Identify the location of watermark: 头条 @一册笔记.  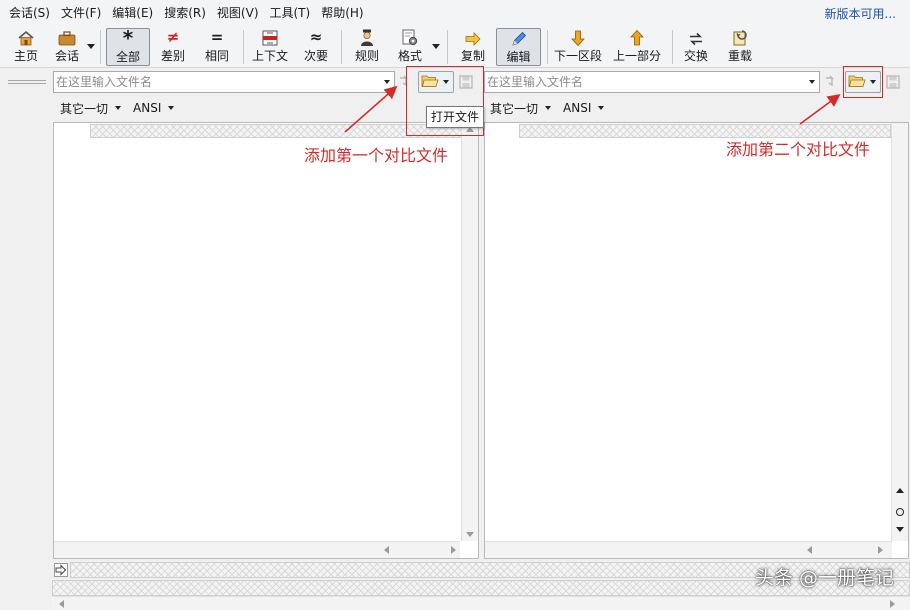
(824, 578).